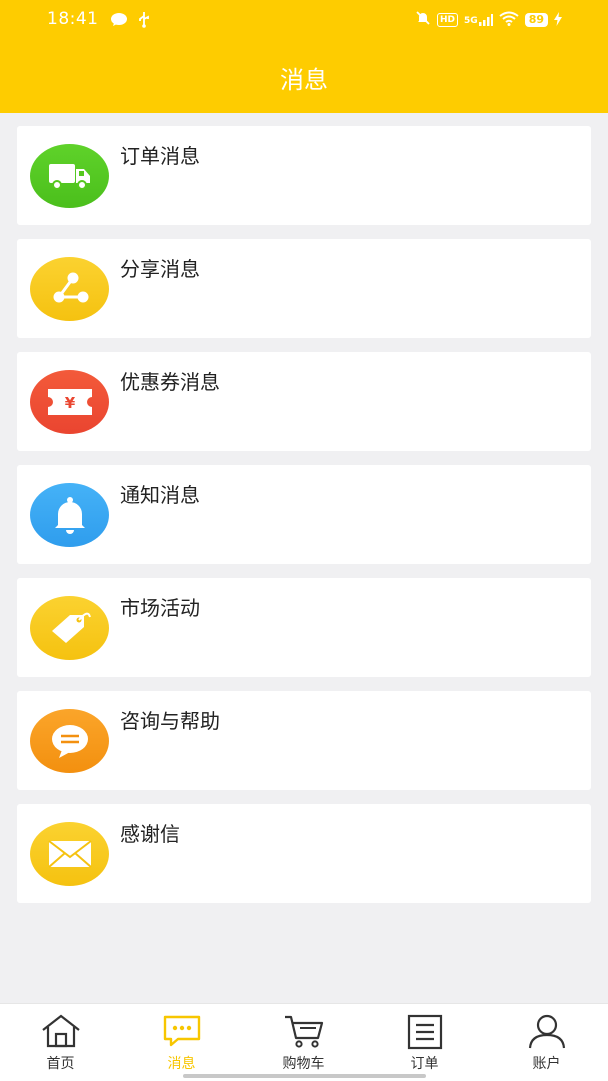 Image resolution: width=608 pixels, height=1081 pixels. Describe the element at coordinates (304, 627) in the screenshot. I see `message-item-market: 市场活动` at that location.